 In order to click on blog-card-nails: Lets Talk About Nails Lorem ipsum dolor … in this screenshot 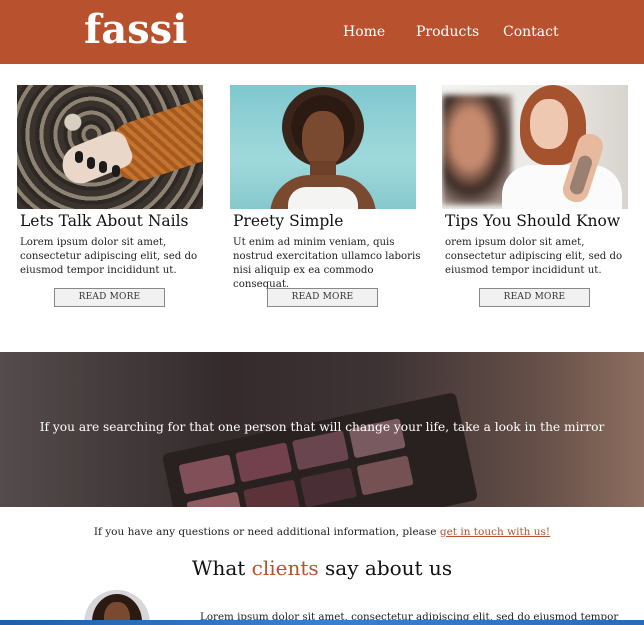, I will do `click(112, 196)`.